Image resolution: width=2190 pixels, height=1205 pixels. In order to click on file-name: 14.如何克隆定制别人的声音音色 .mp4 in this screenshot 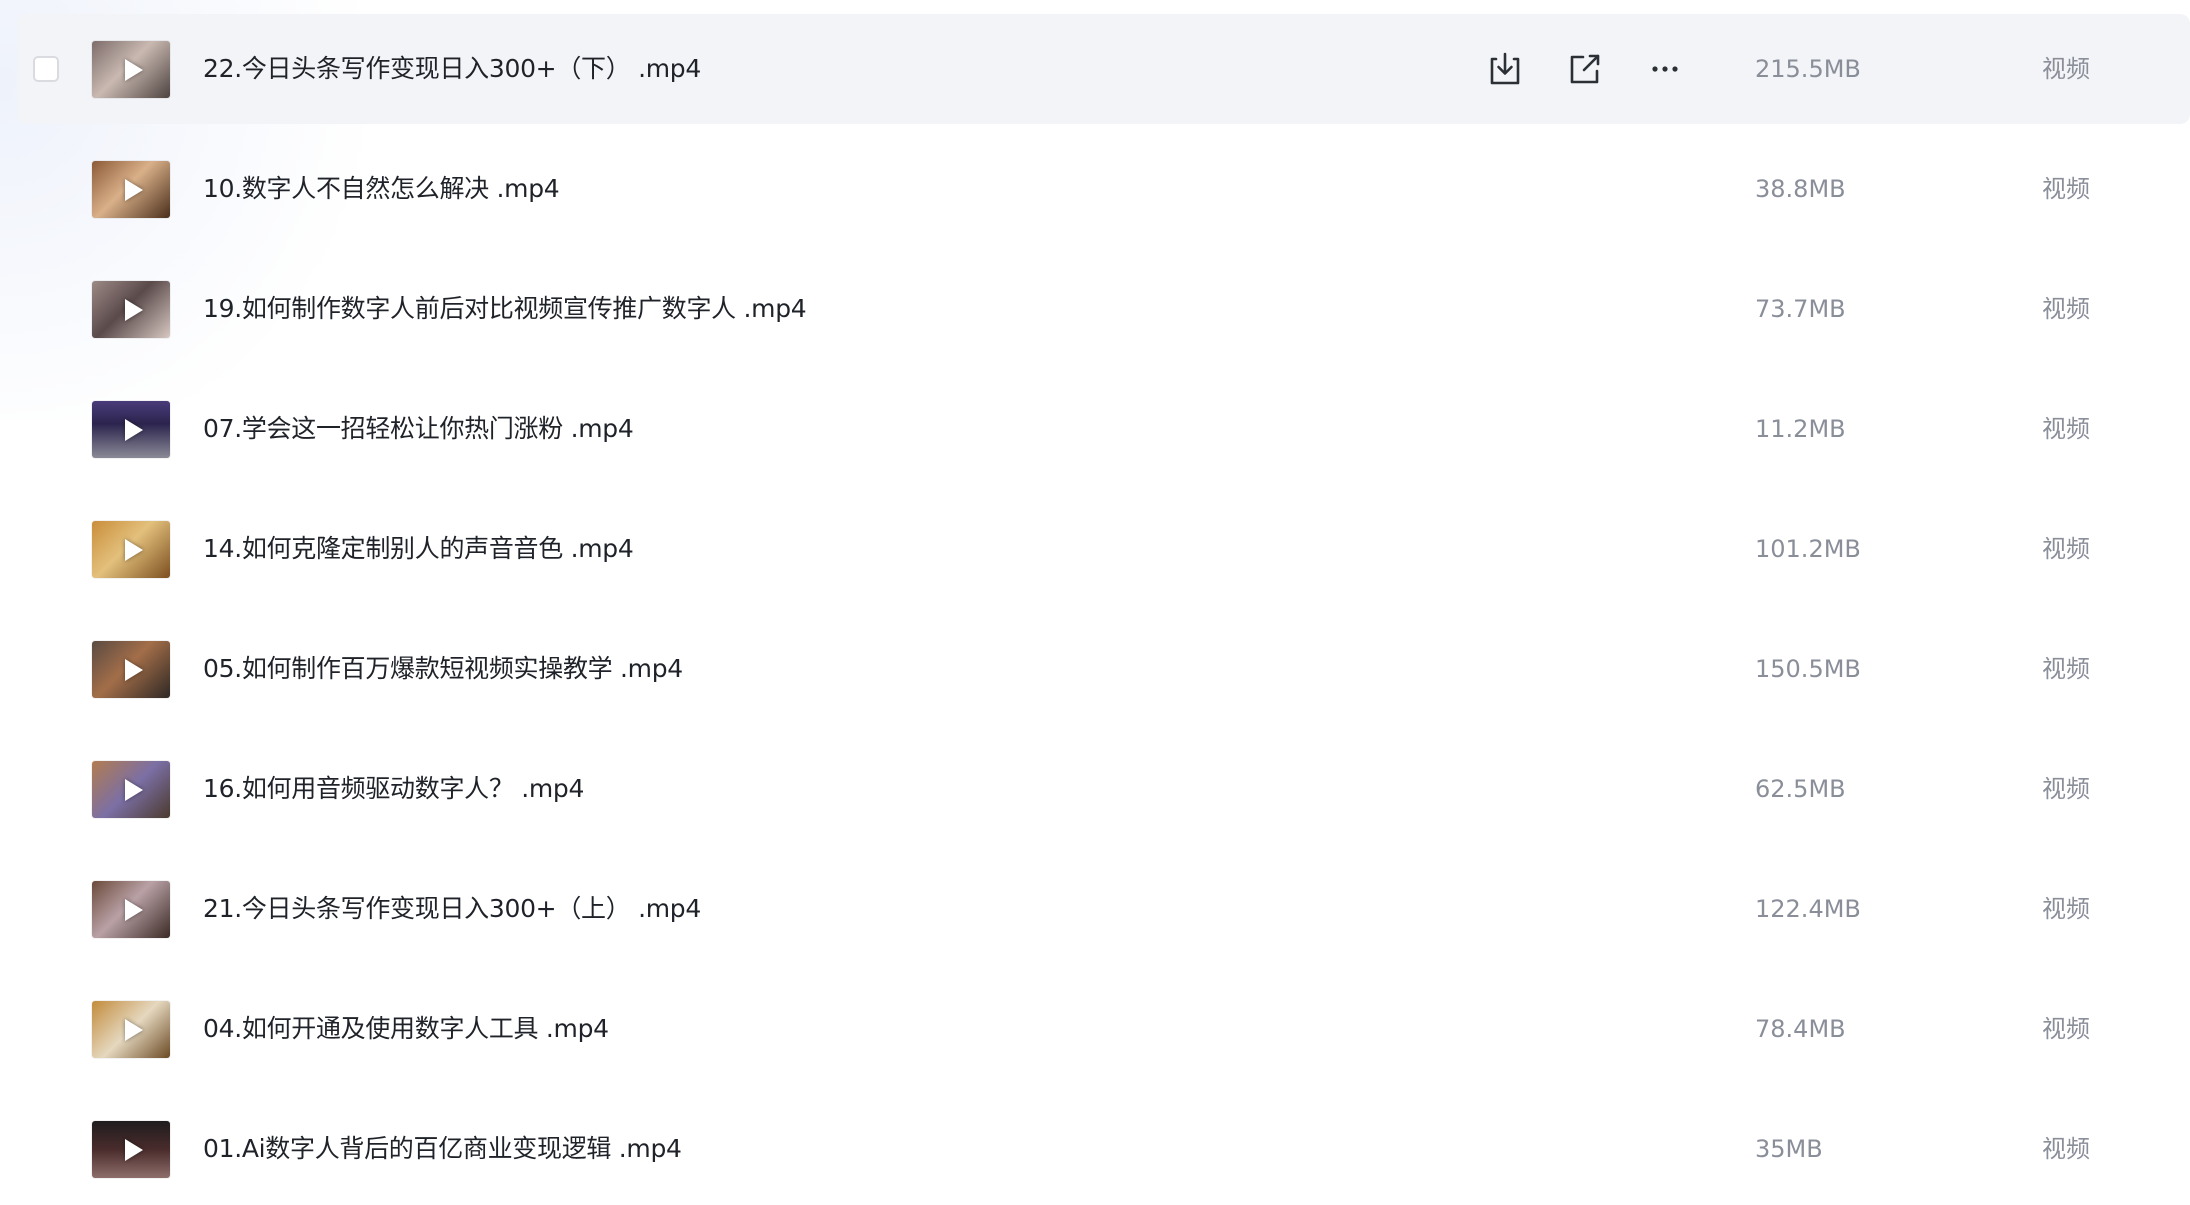, I will do `click(418, 549)`.